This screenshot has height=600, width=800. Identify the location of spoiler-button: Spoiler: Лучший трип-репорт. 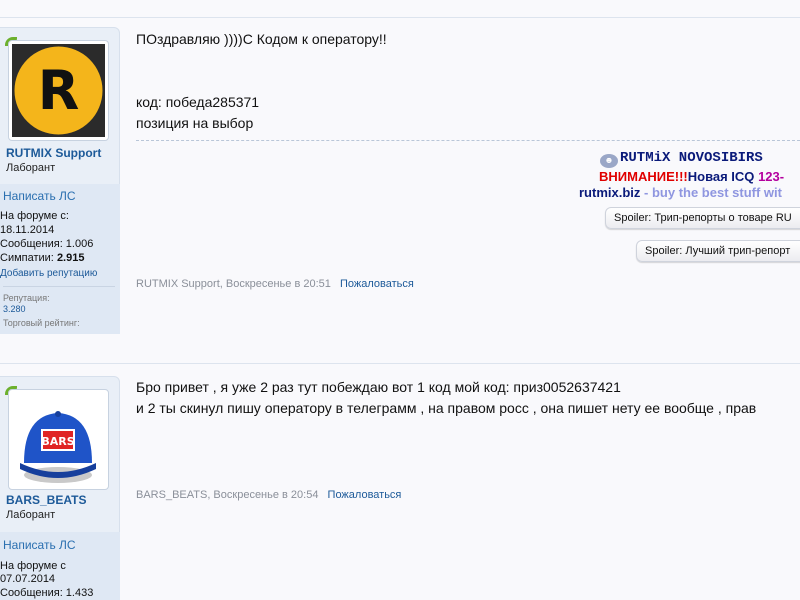
(718, 251).